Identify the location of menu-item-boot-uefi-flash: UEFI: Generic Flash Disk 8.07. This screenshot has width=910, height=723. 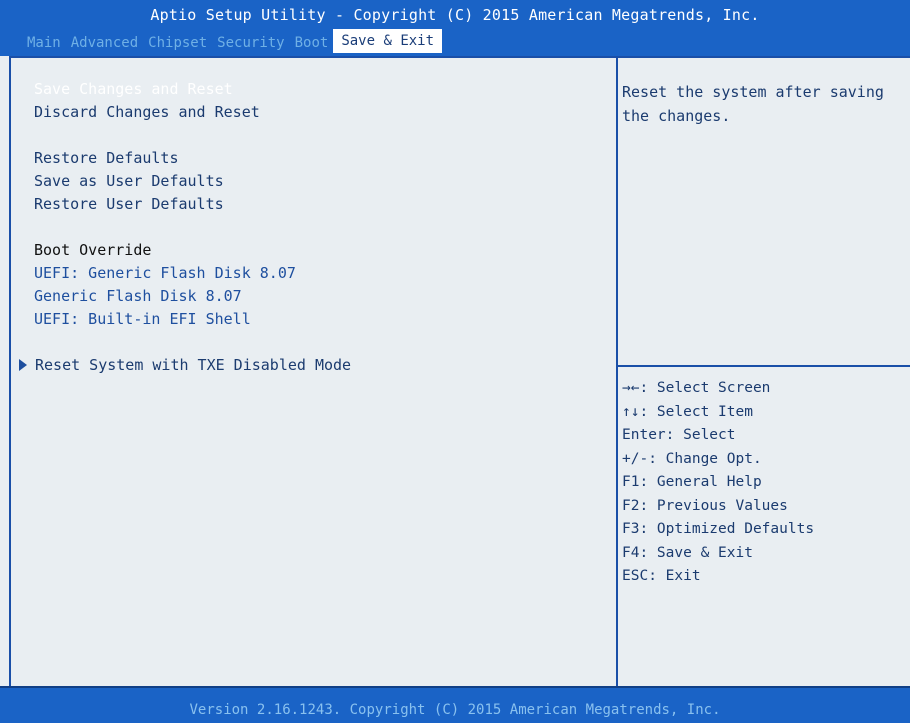
(165, 273).